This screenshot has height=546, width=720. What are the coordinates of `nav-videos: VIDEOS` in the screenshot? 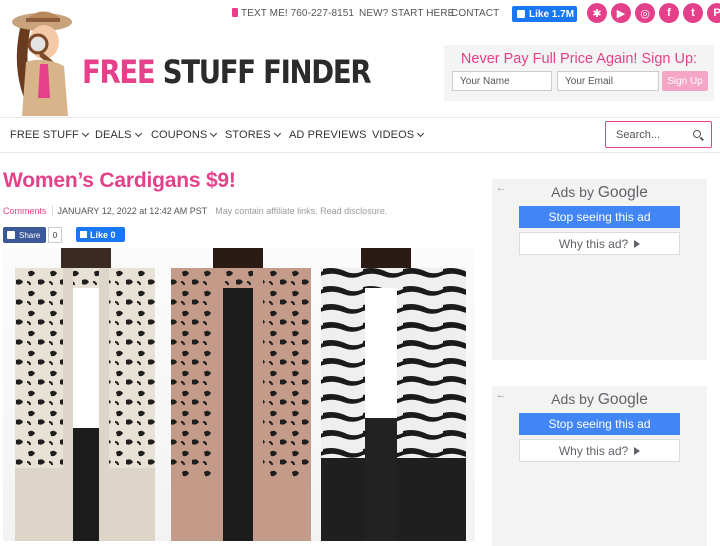 It's located at (398, 135).